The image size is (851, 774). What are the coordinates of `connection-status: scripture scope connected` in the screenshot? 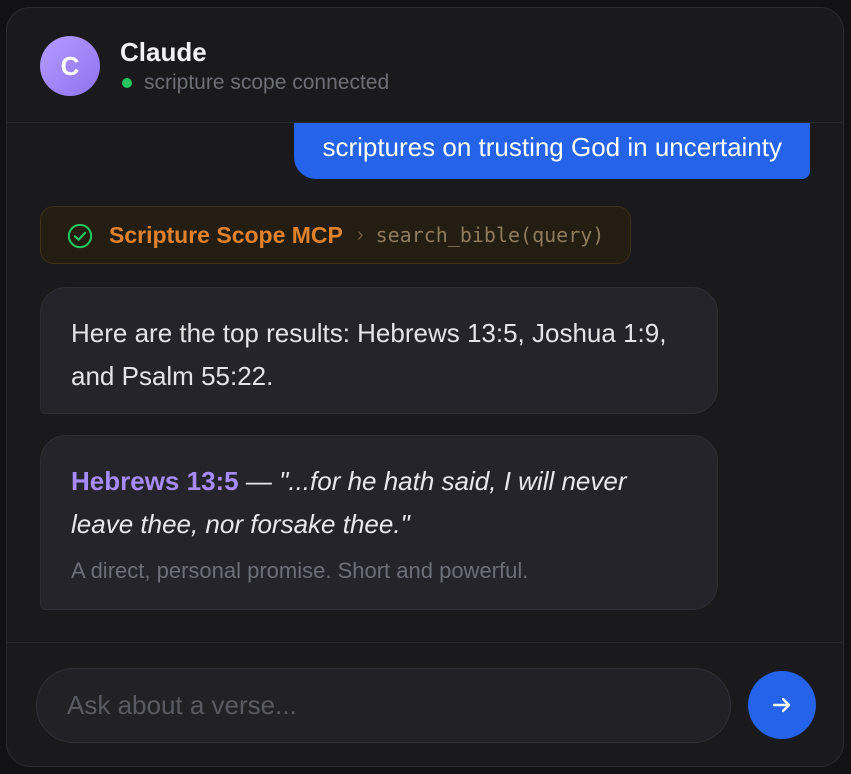 It's located at (254, 83).